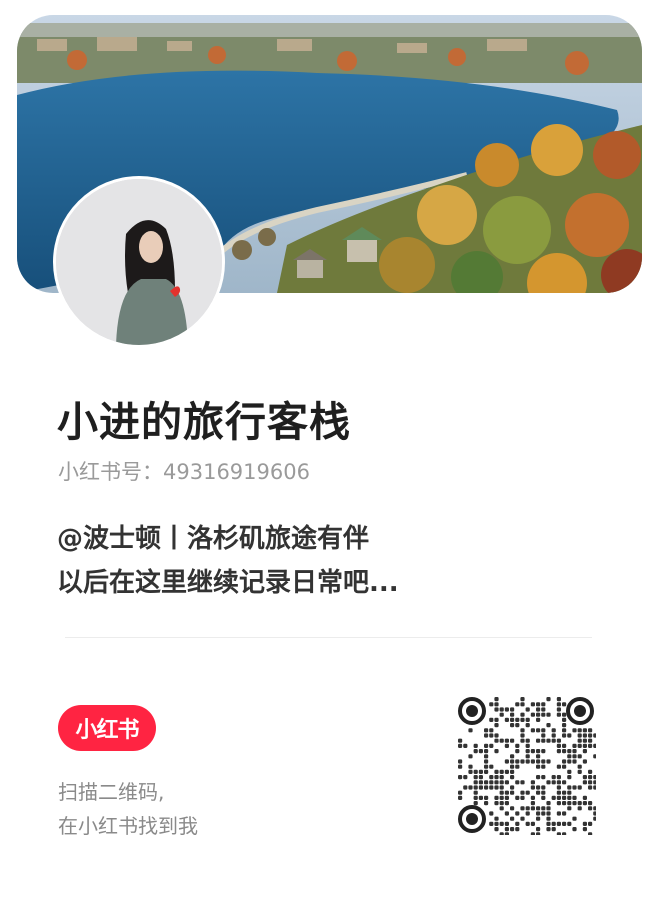  Describe the element at coordinates (328, 637) in the screenshot. I see `divider` at that location.